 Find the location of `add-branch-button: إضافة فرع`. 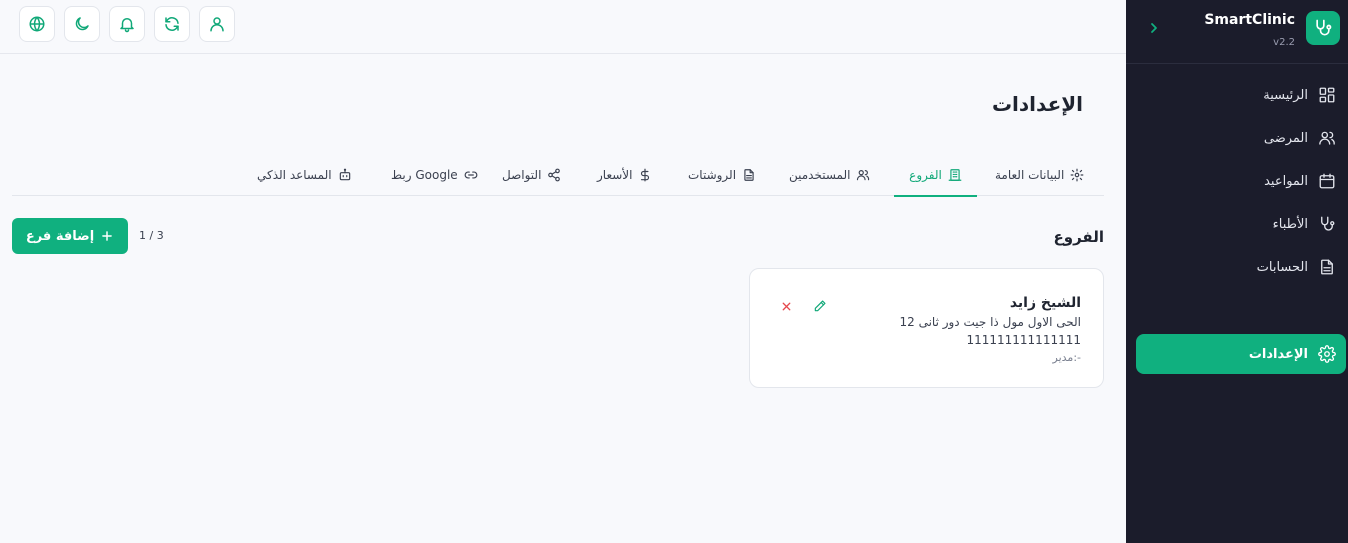

add-branch-button: إضافة فرع is located at coordinates (70, 236).